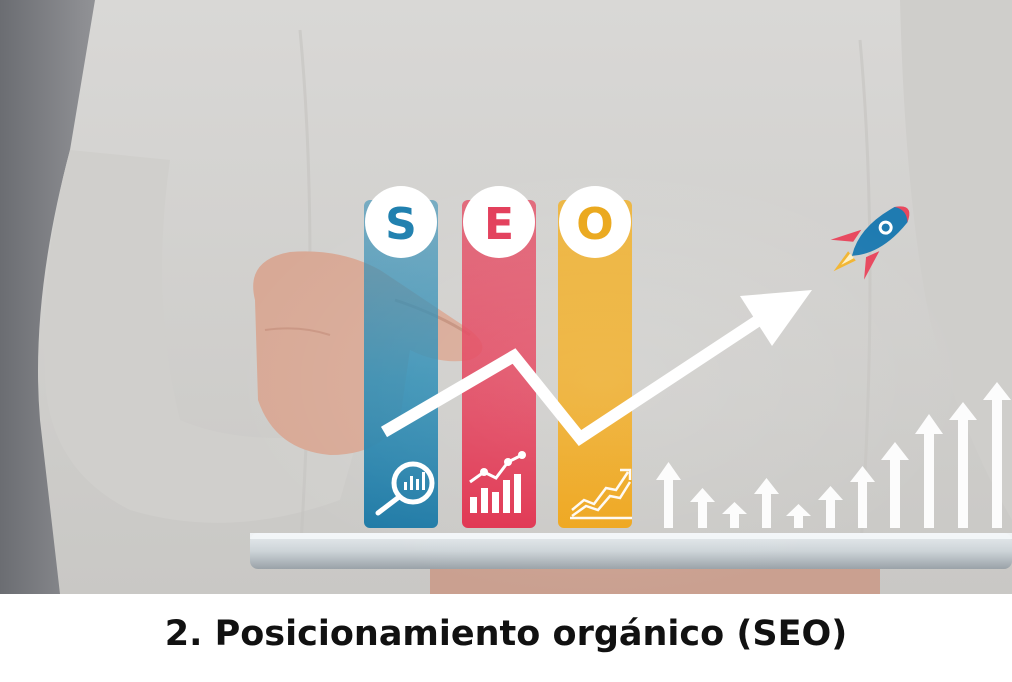  I want to click on caption: 2. Posicionamiento orgánico (SEO), so click(506, 638).